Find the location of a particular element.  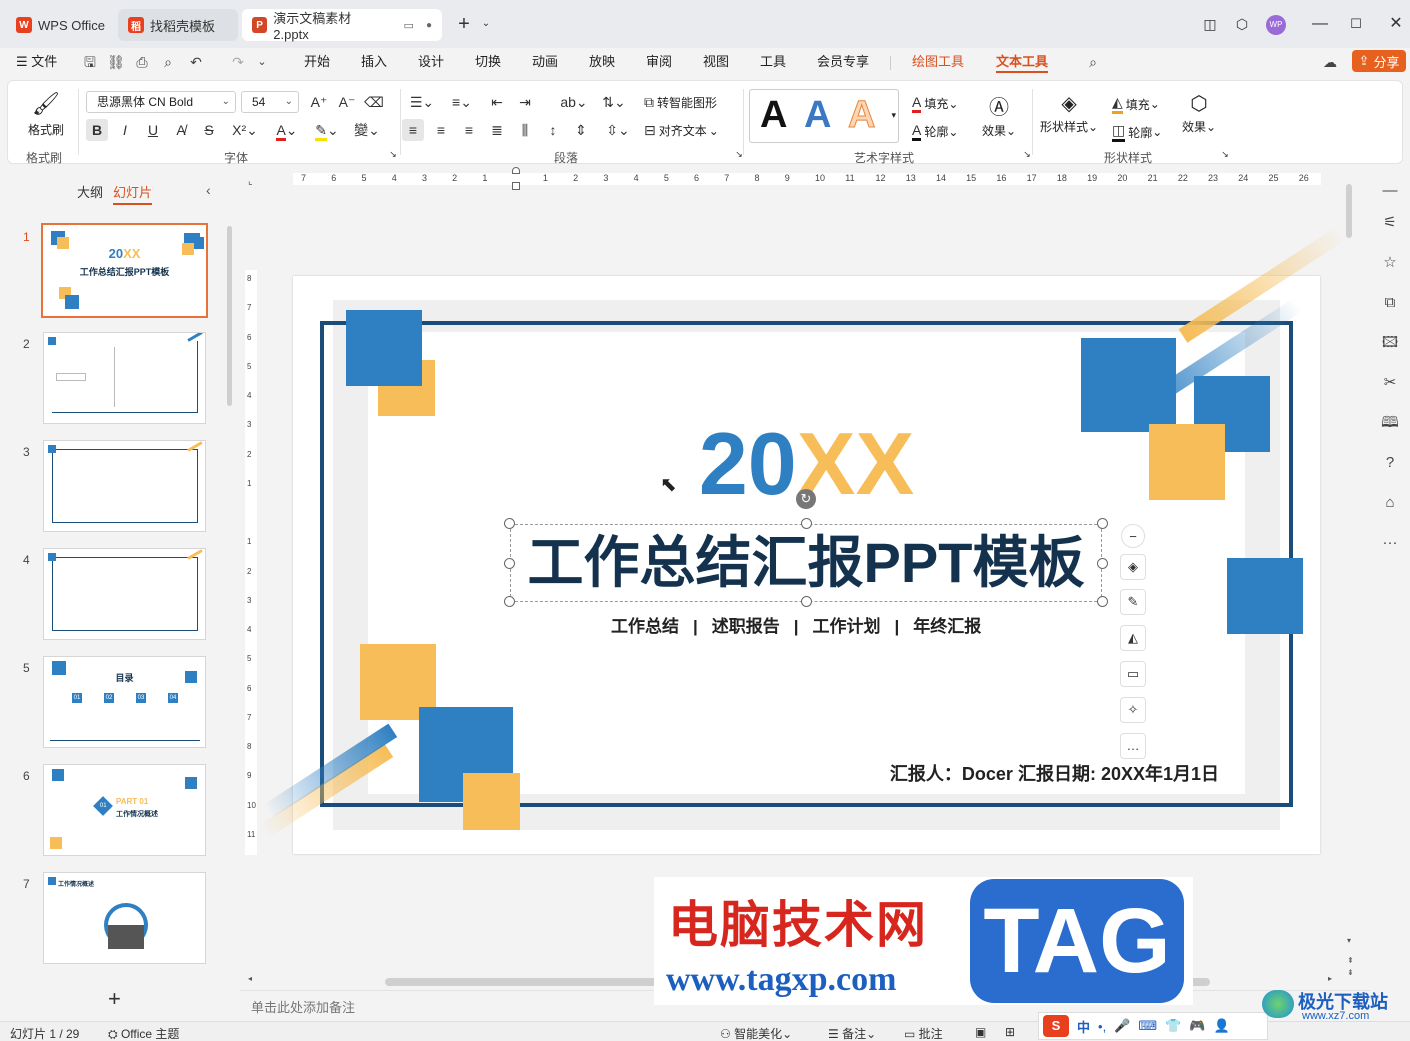

scroll-left-icon: ◂ is located at coordinates (250, 978).